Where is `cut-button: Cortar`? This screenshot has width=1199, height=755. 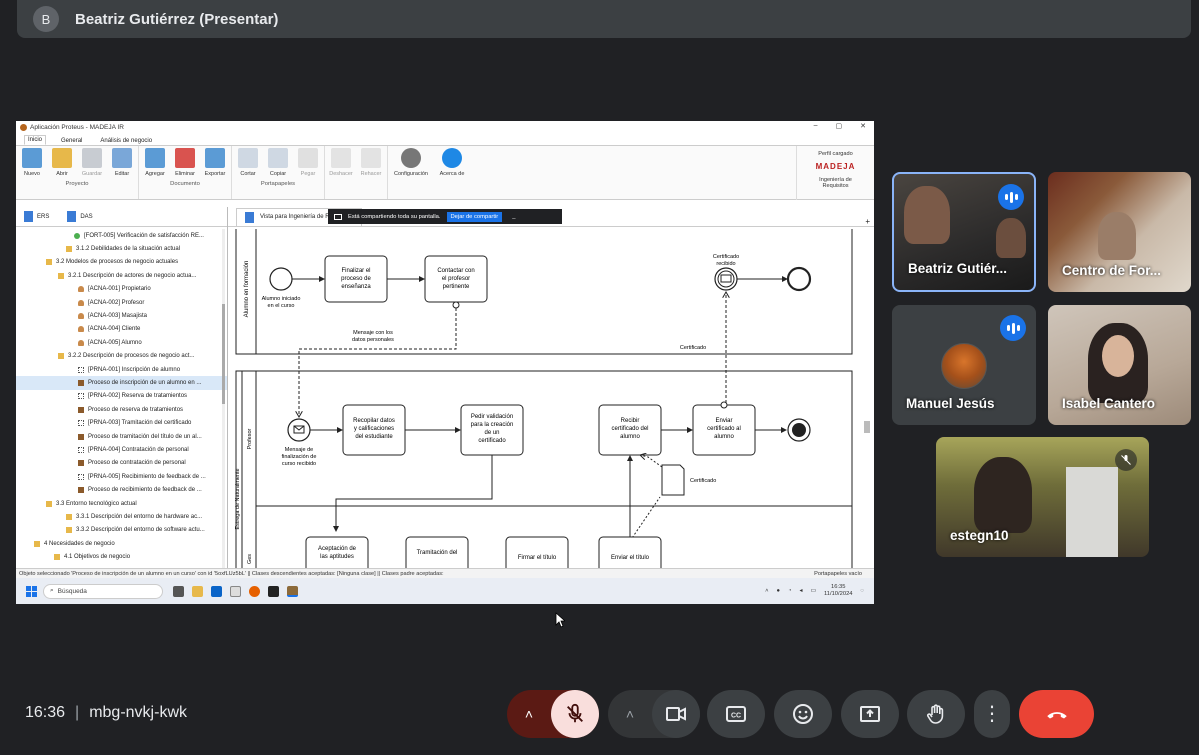
cut-button: Cortar is located at coordinates (248, 162).